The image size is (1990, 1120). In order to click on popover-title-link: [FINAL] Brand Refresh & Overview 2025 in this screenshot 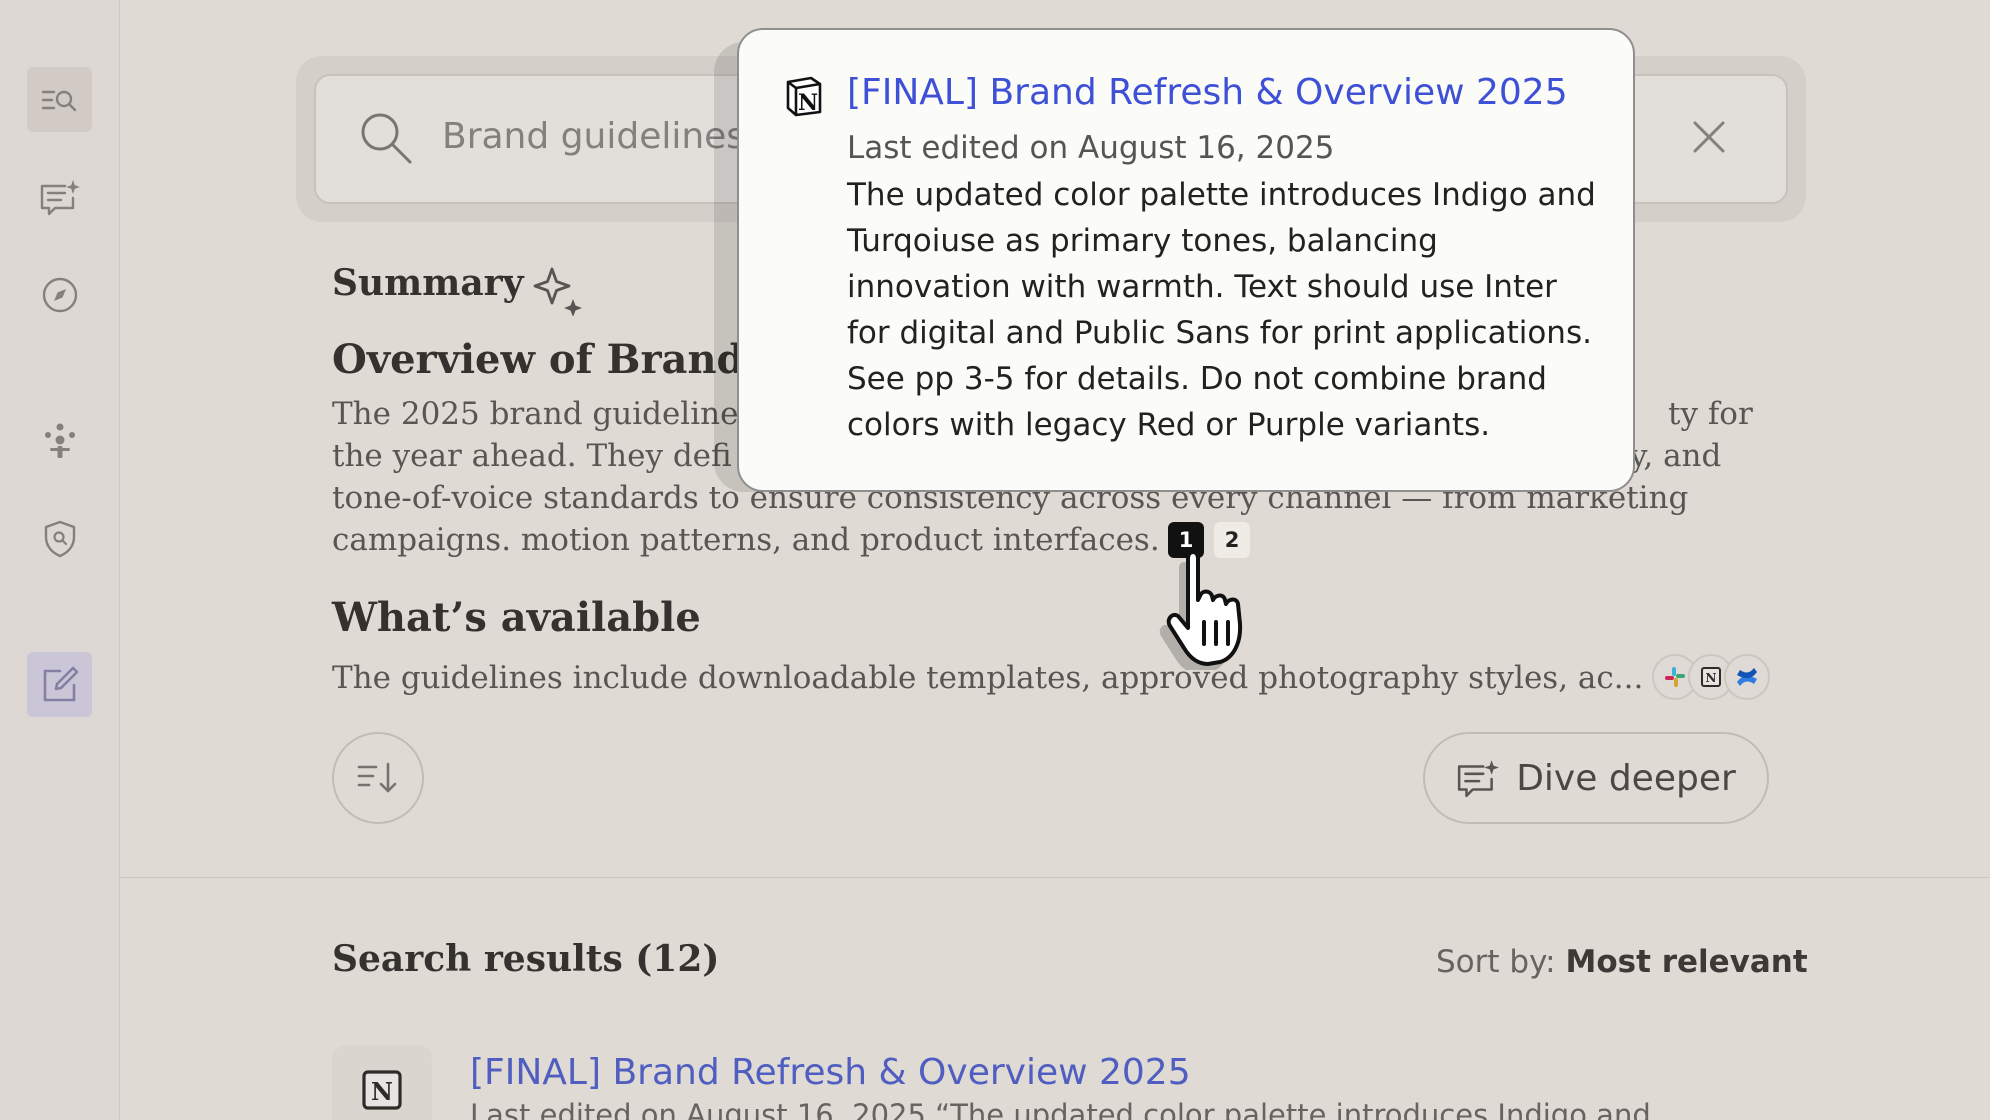, I will do `click(1207, 92)`.